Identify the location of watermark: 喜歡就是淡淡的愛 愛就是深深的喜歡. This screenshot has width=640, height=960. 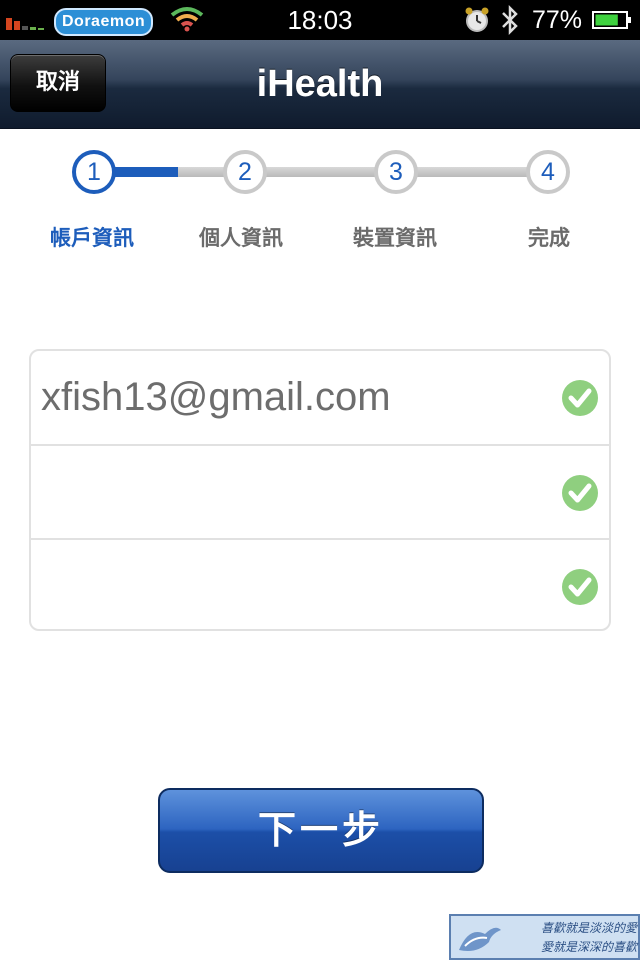
(544, 937).